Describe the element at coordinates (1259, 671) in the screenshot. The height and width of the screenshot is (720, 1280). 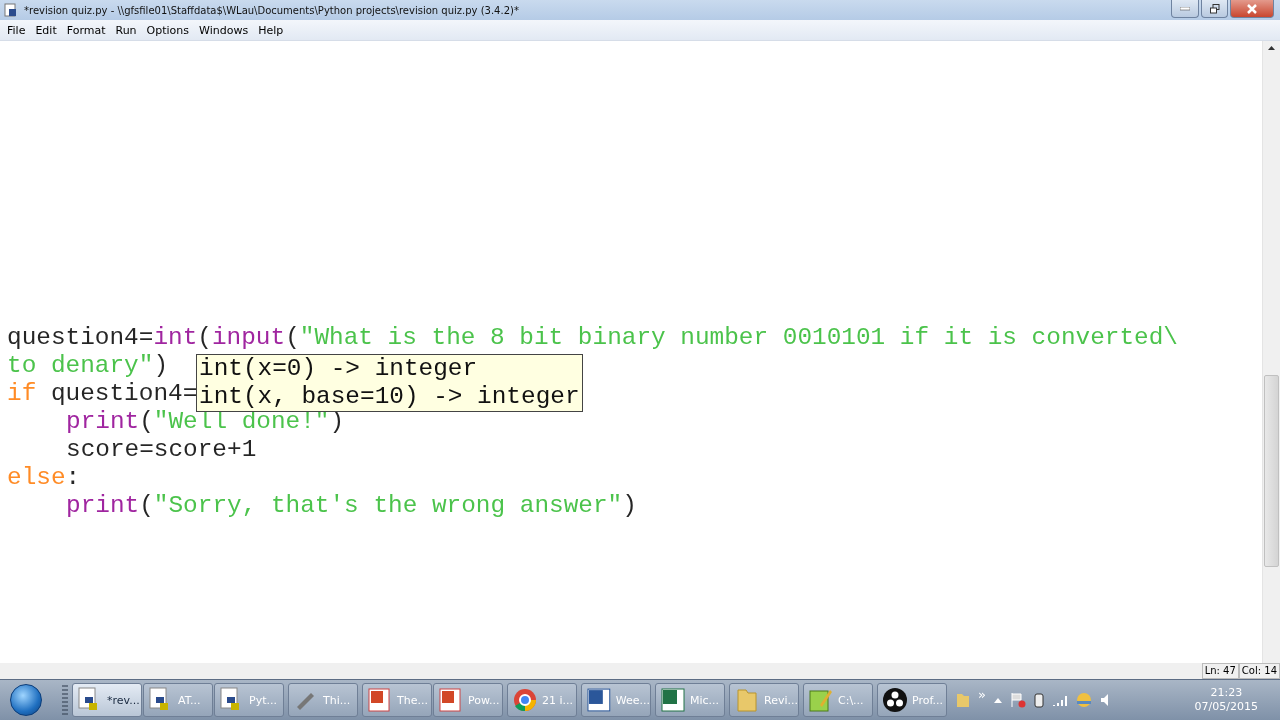
I see `status-text: Col: 14` at that location.